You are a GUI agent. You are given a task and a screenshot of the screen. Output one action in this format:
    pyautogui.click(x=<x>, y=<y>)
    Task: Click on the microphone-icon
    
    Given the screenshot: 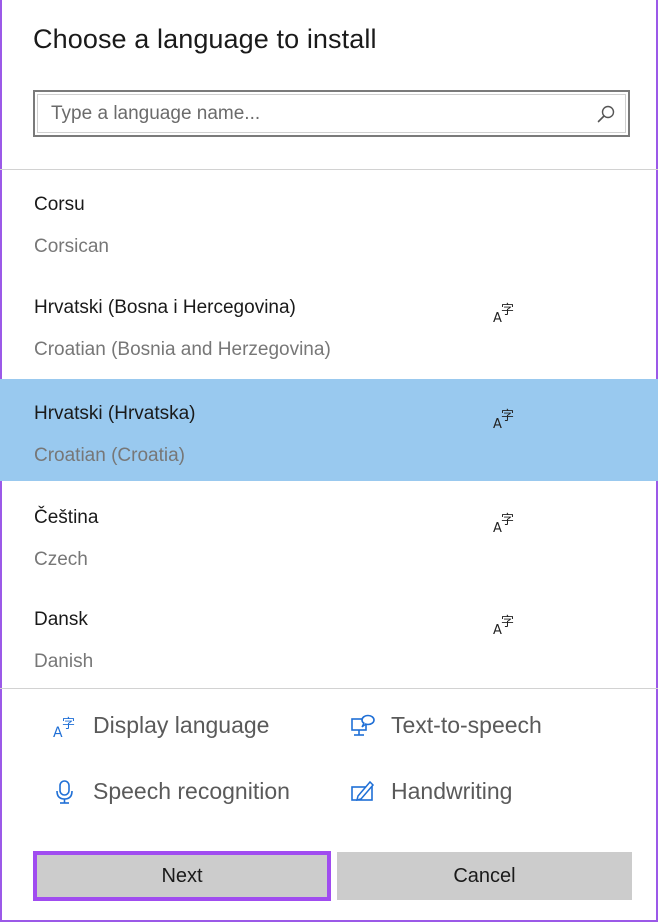 What is the action you would take?
    pyautogui.click(x=64, y=792)
    